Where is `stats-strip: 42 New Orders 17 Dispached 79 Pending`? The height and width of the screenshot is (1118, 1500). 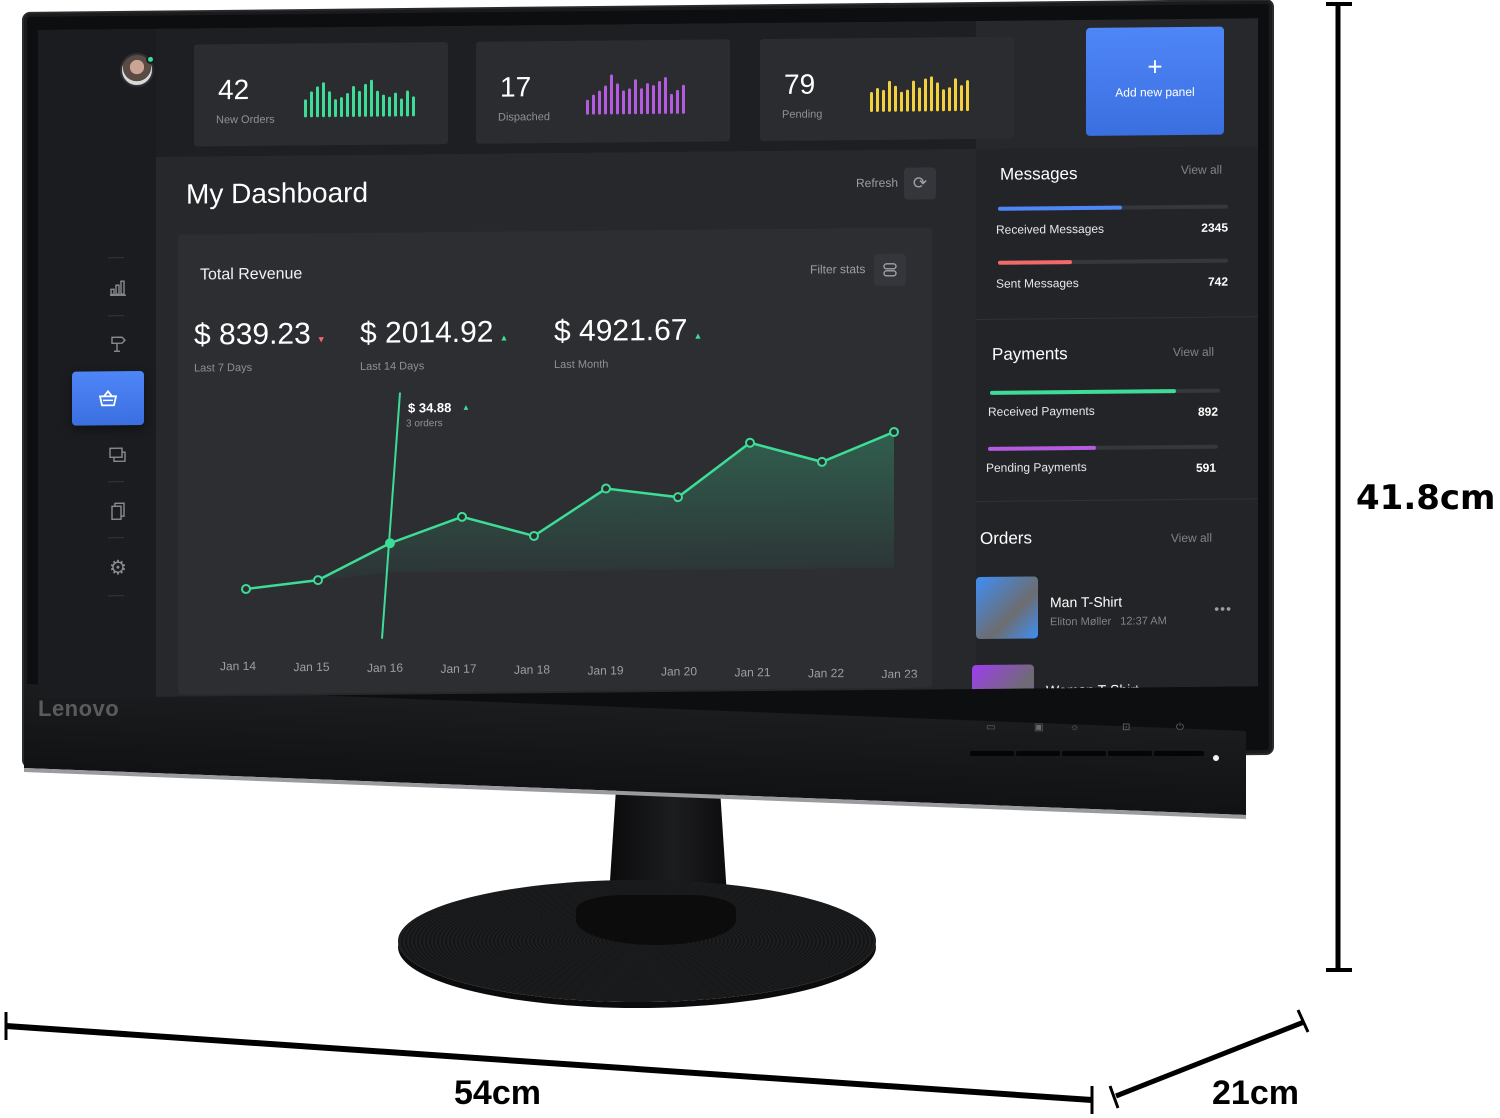 stats-strip: 42 New Orders 17 Dispached 79 Pending is located at coordinates (585, 88).